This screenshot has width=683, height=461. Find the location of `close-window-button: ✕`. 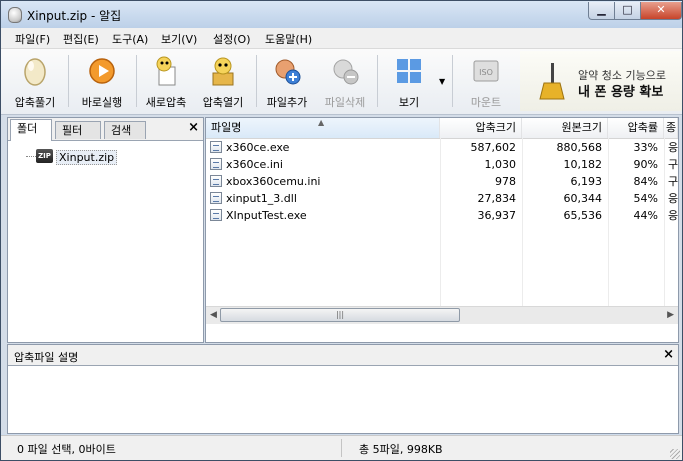

close-window-button: ✕ is located at coordinates (661, 11).